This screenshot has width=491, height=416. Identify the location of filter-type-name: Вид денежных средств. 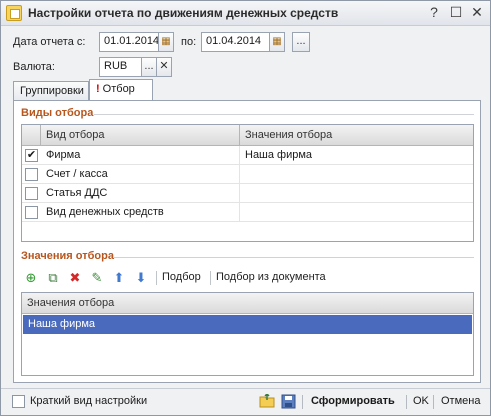
(140, 212).